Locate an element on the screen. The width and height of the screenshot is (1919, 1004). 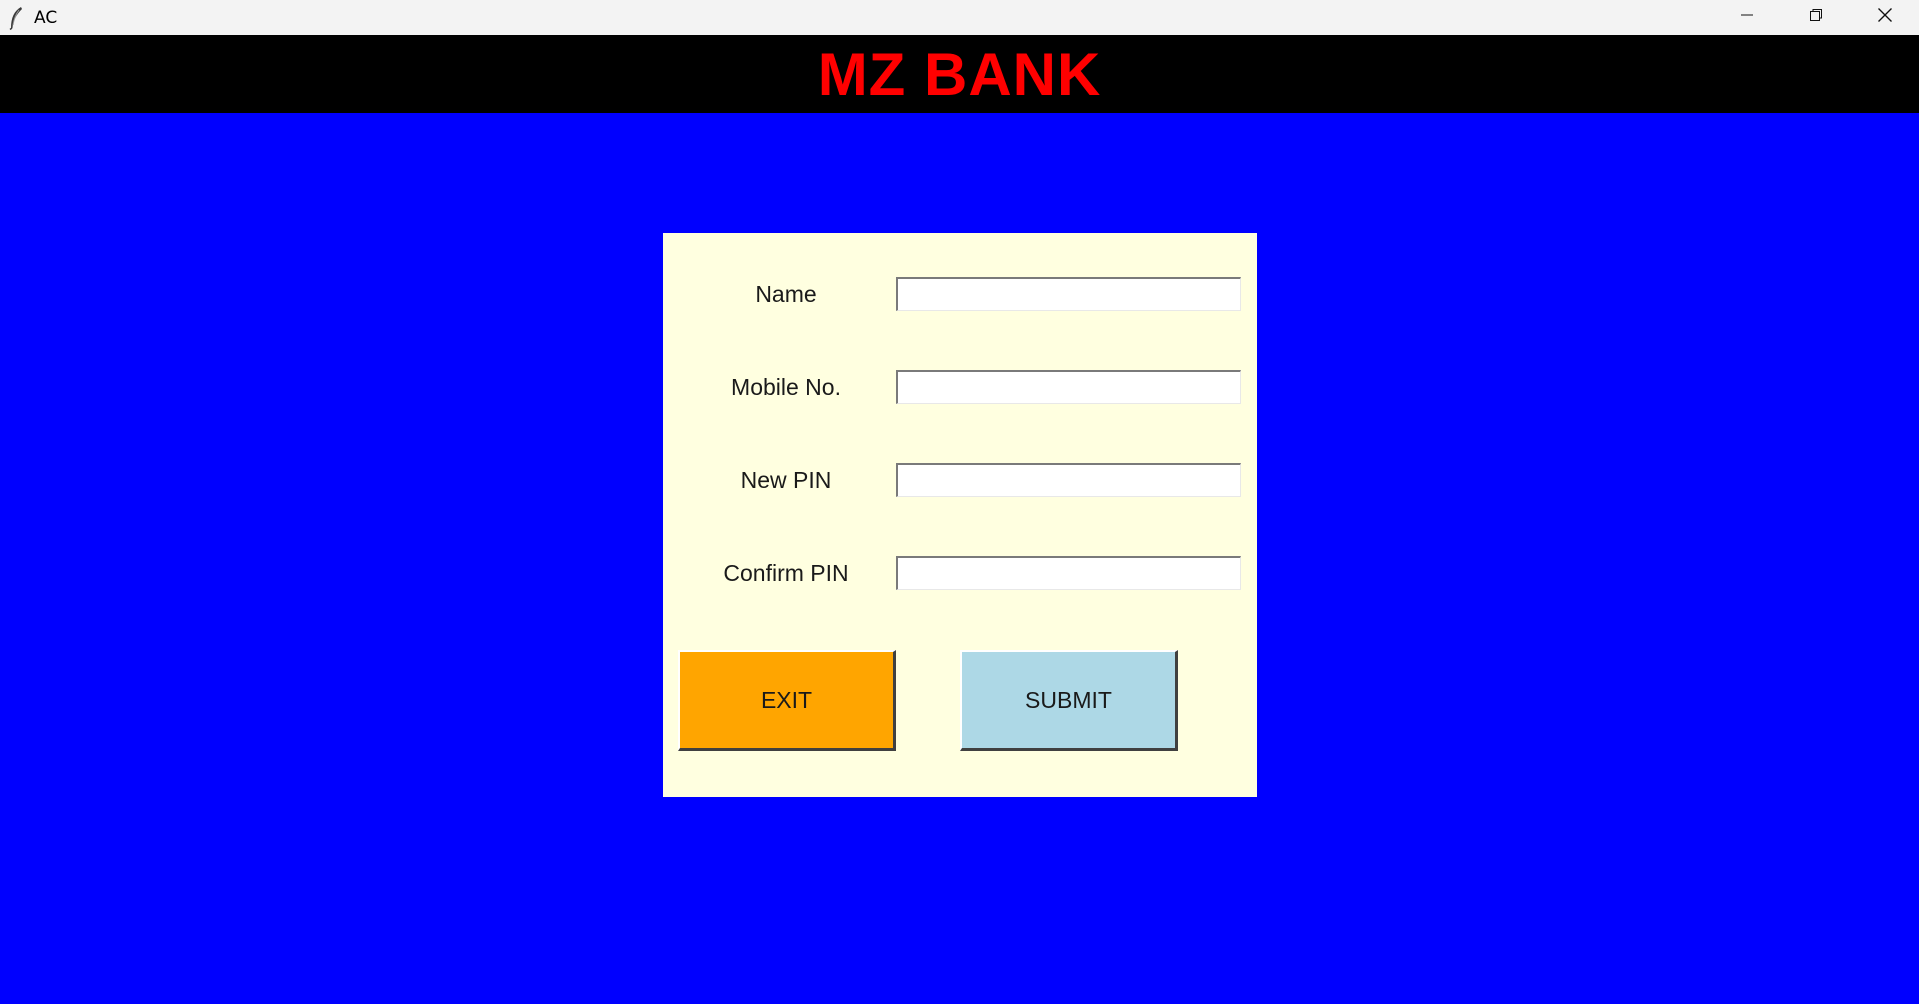
name-input is located at coordinates (1068, 294).